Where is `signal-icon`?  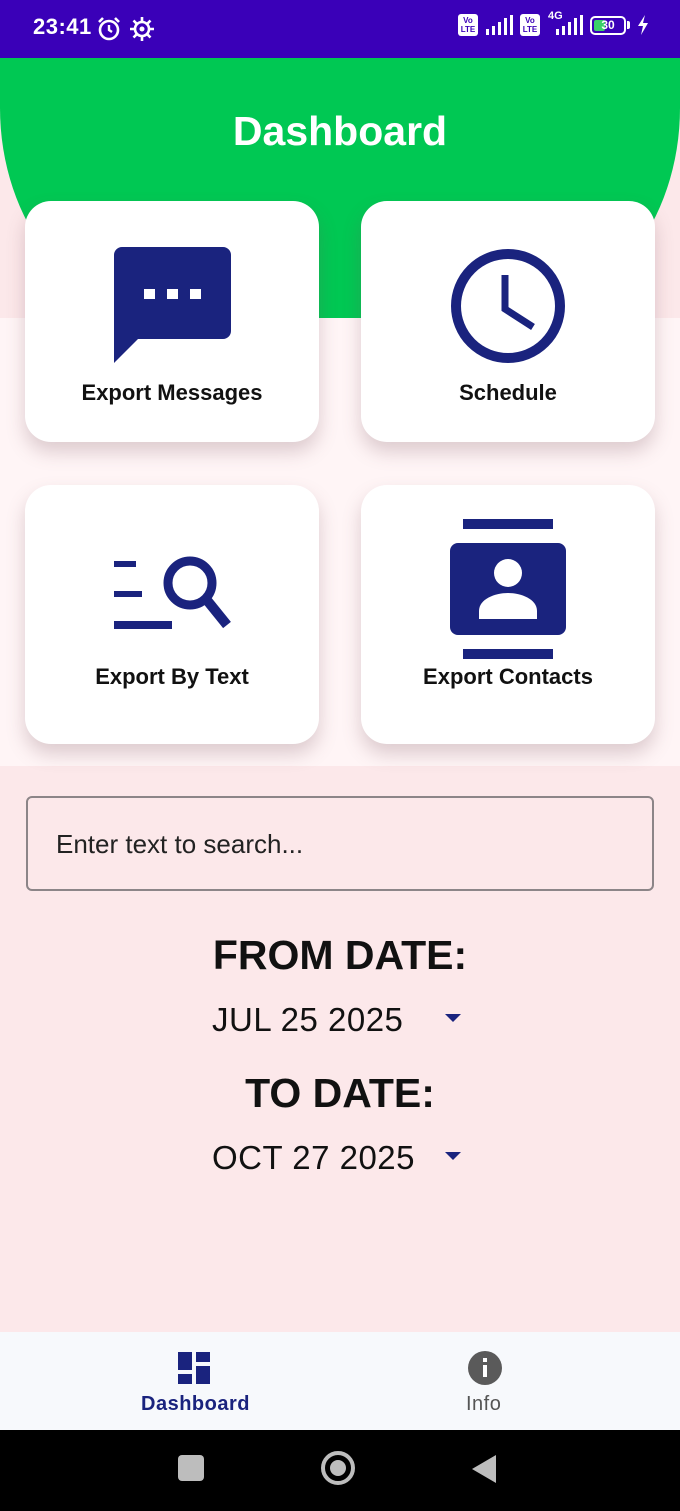
signal-icon is located at coordinates (499, 25).